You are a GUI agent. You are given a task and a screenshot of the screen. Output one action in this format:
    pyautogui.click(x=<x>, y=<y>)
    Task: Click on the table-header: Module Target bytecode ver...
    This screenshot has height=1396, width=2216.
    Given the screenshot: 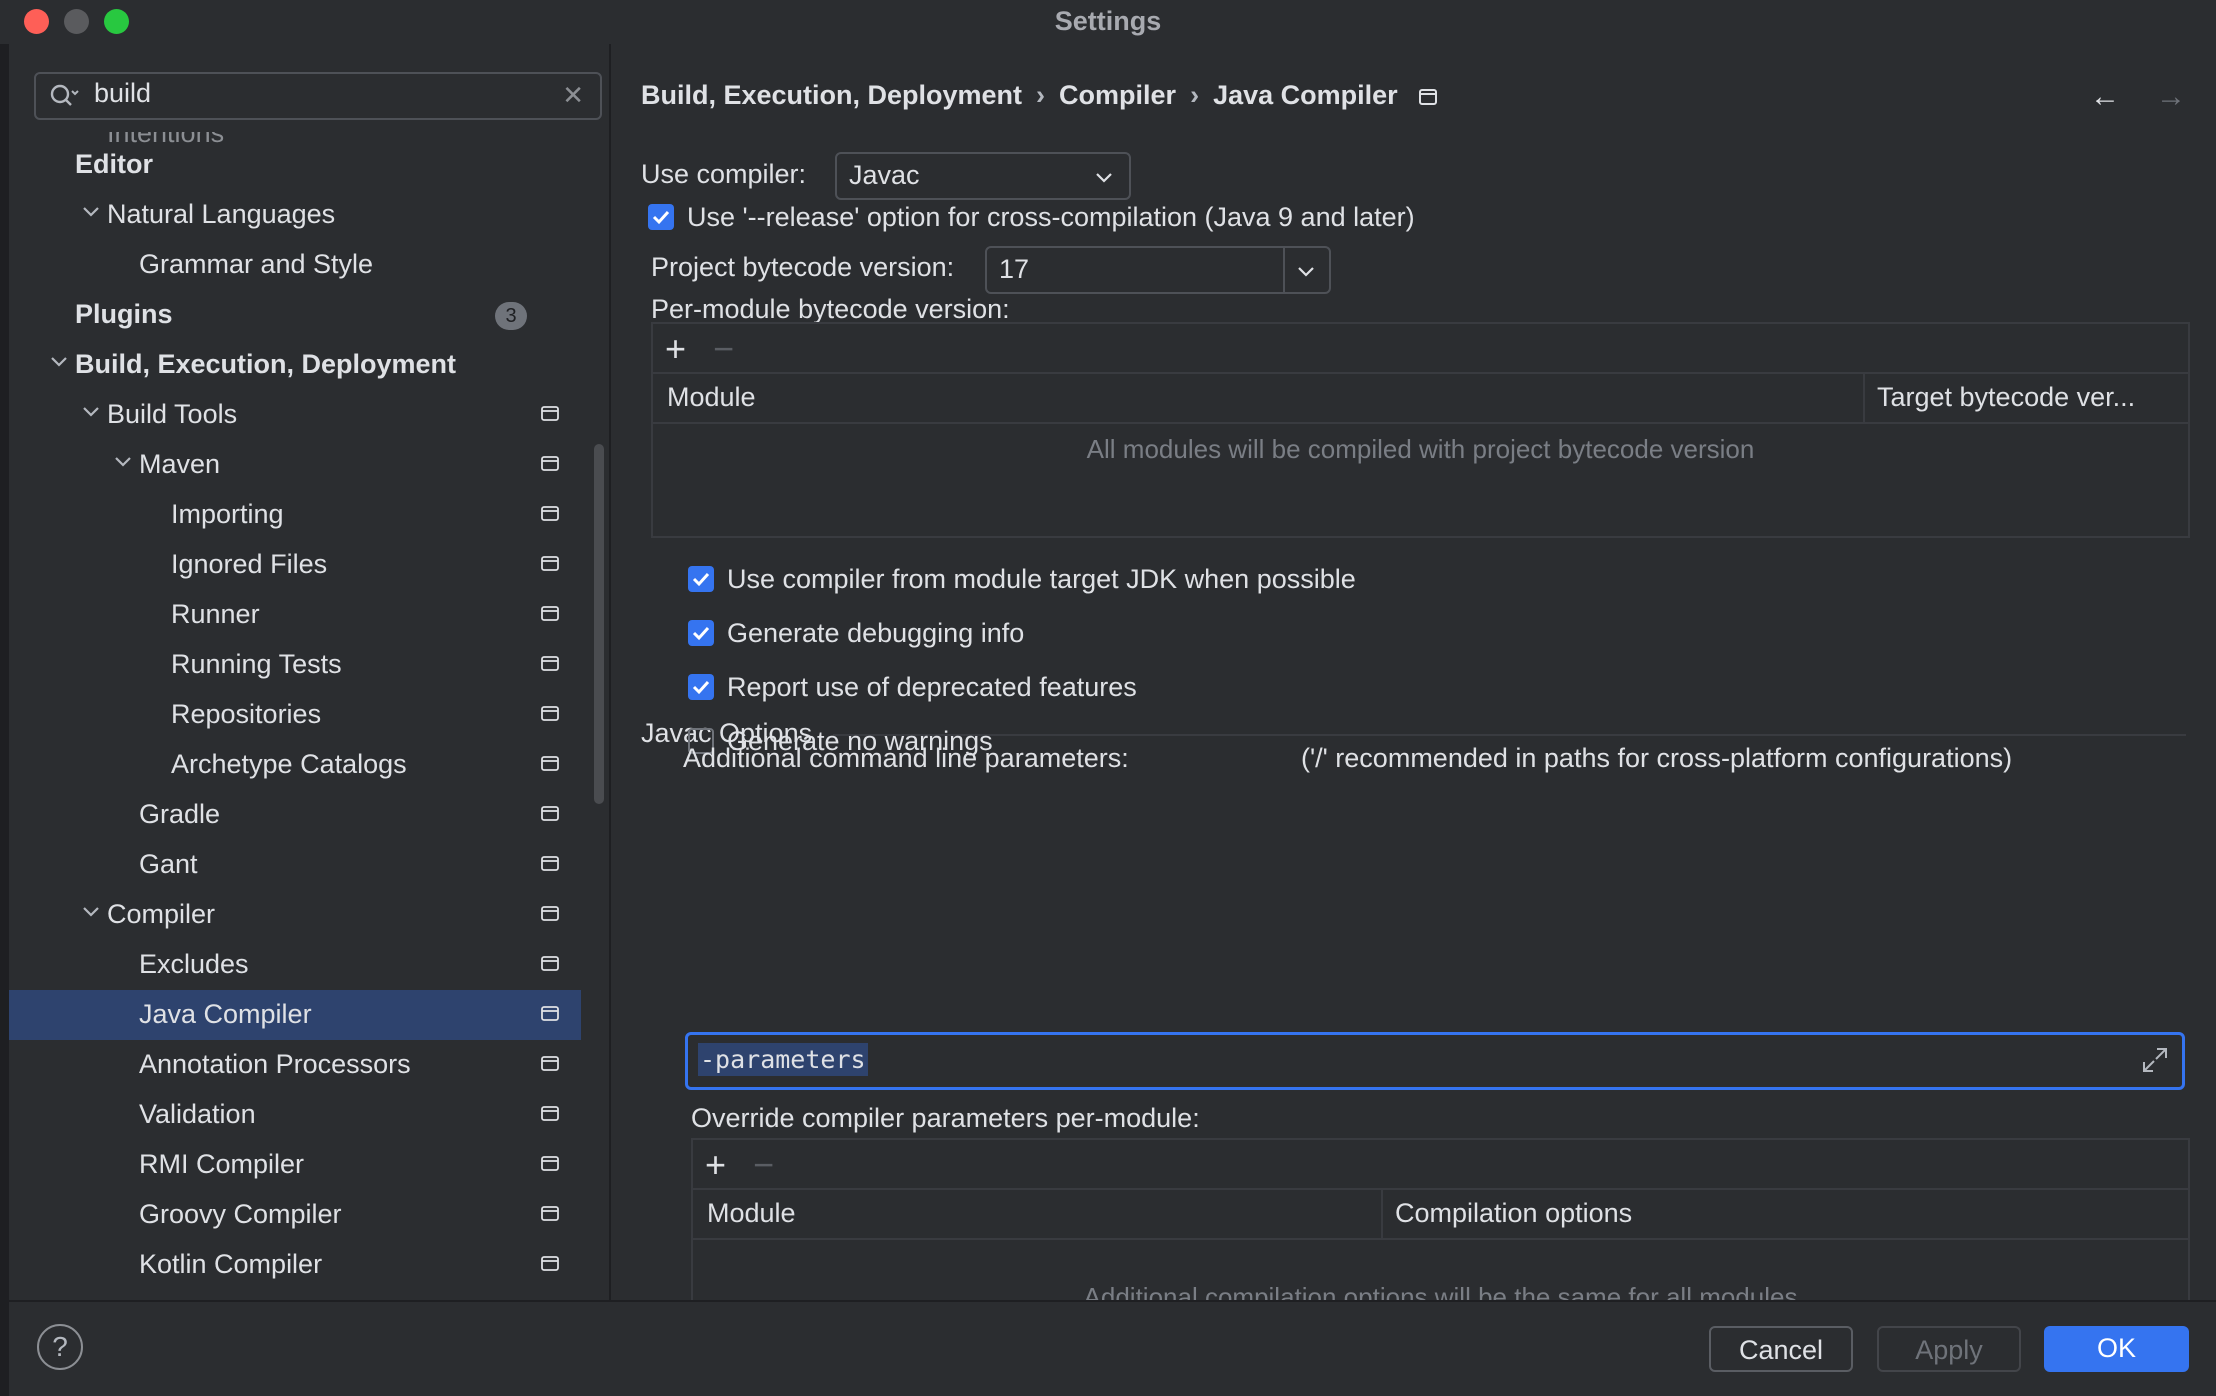 What is the action you would take?
    pyautogui.click(x=1420, y=399)
    